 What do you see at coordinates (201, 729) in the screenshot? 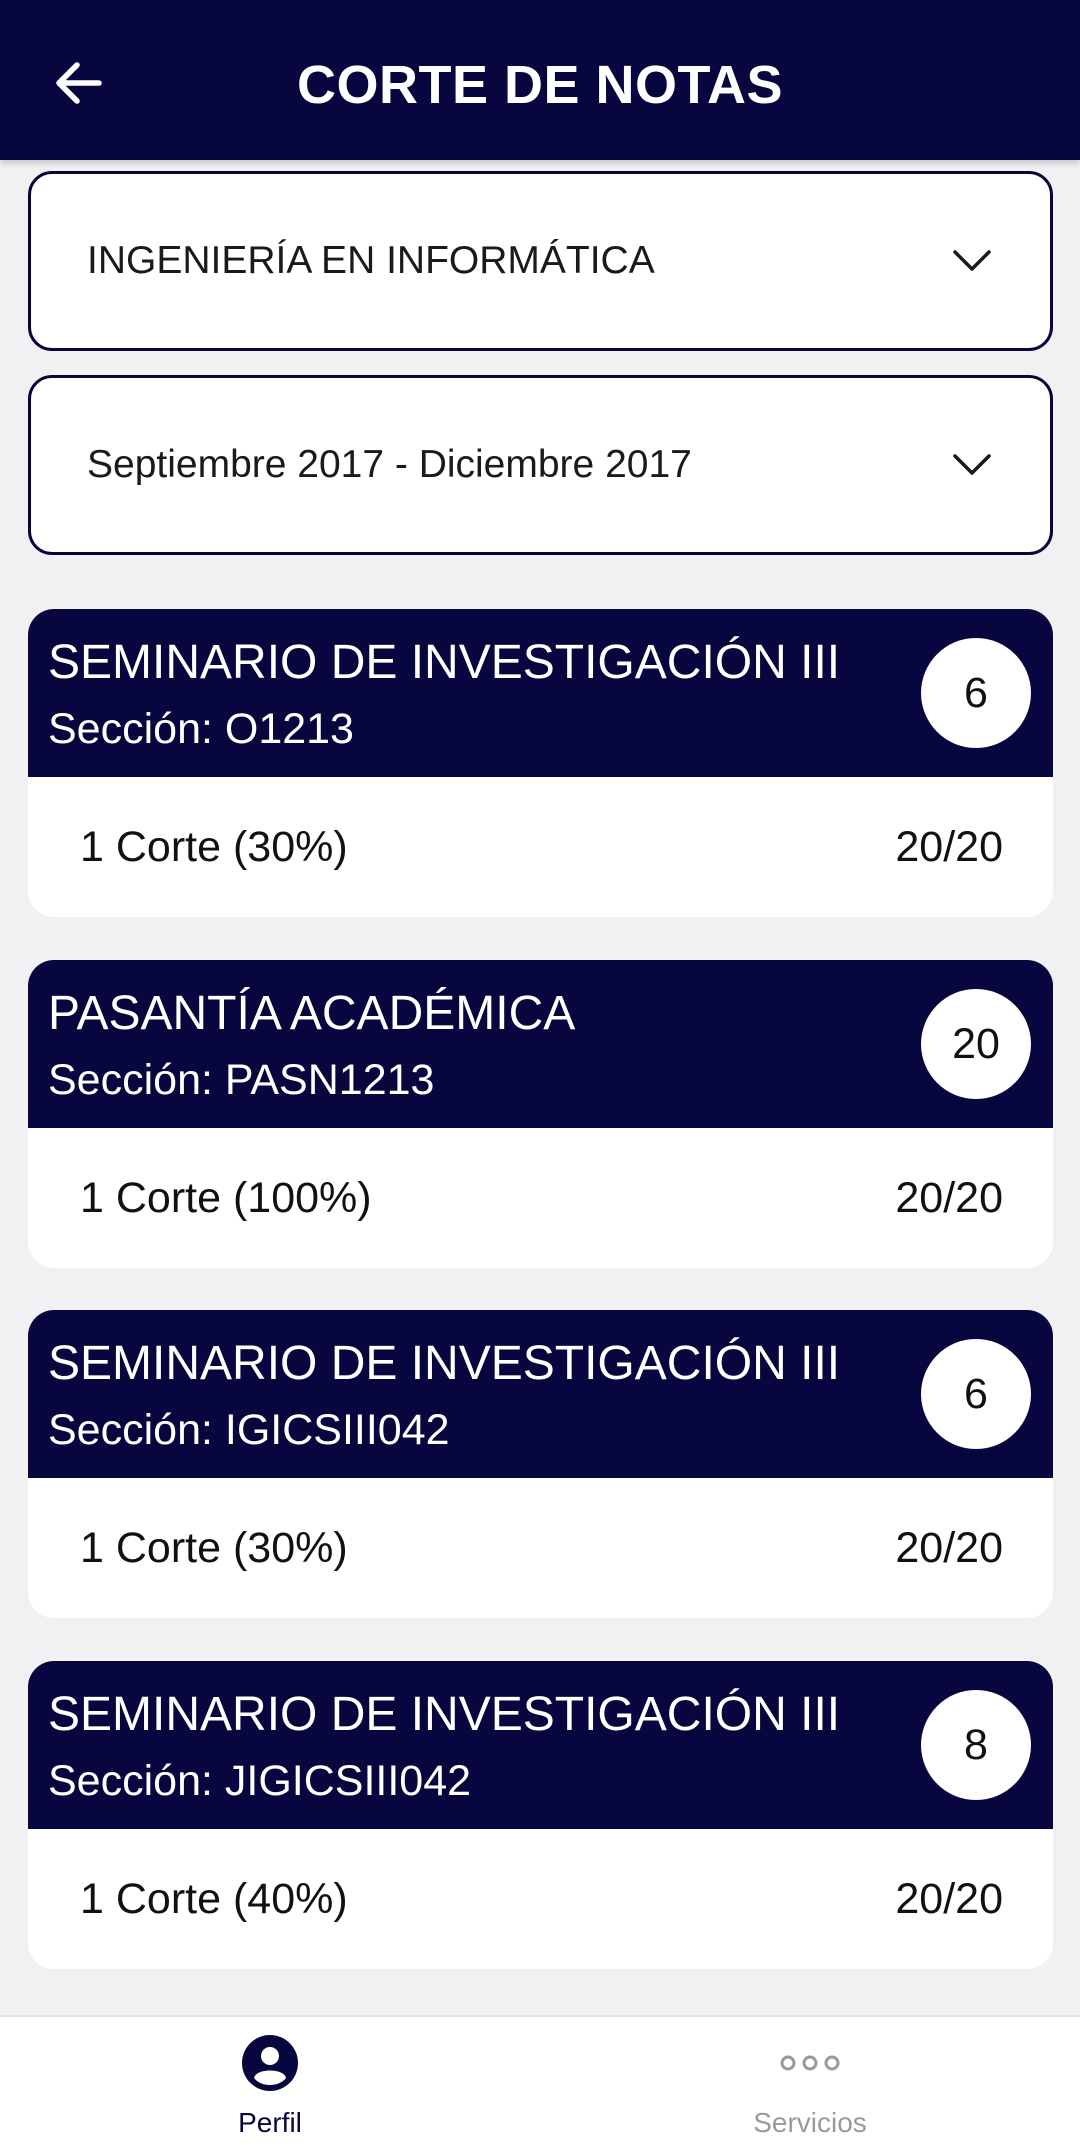
I see `course-section: Sección: O1213` at bounding box center [201, 729].